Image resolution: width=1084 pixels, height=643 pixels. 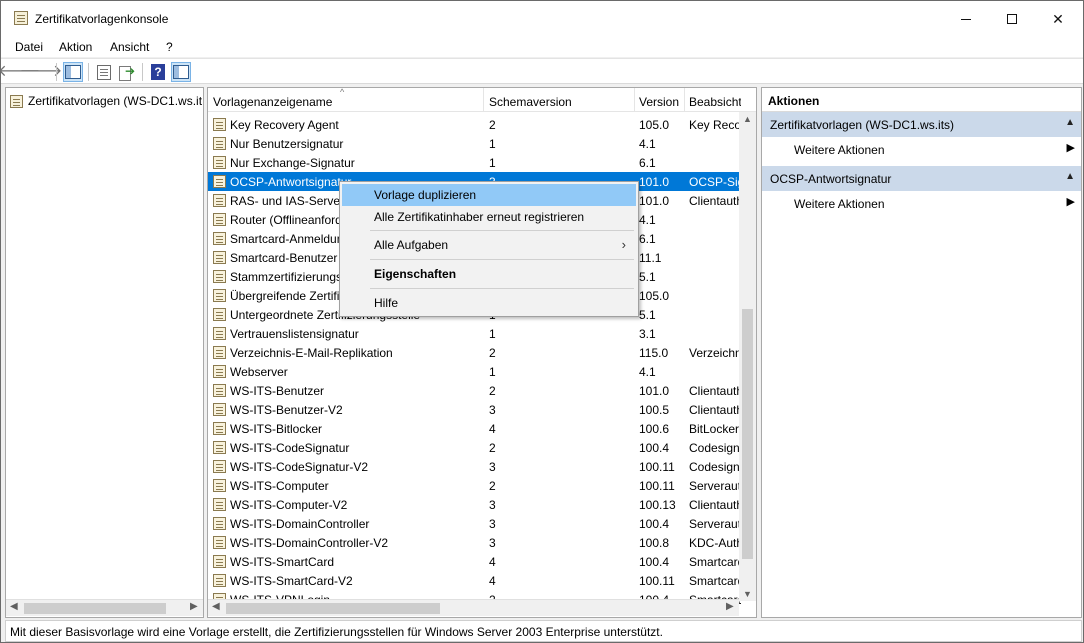 I want to click on list-vertical-scrollbar: ▲ ▼, so click(x=747, y=356).